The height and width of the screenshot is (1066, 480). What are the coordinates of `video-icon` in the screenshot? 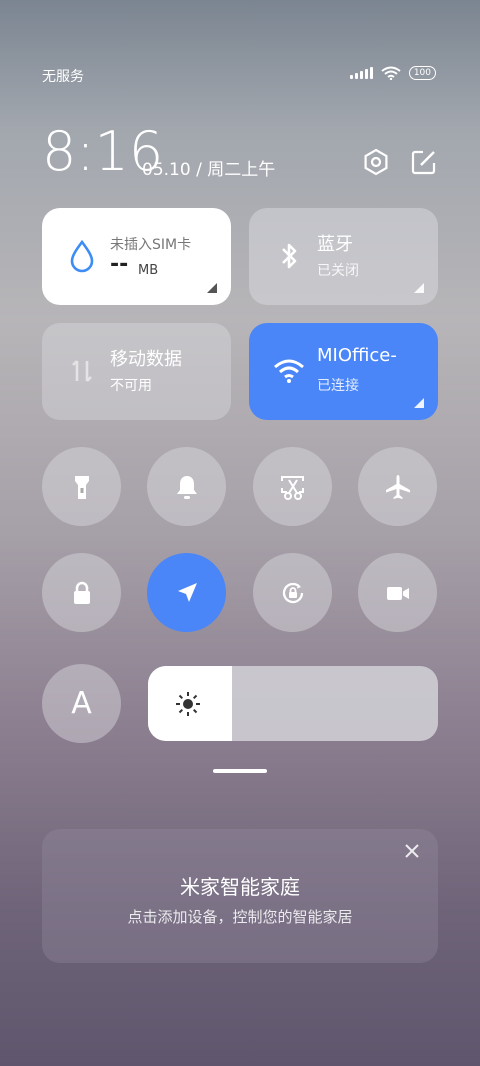 It's located at (397, 593).